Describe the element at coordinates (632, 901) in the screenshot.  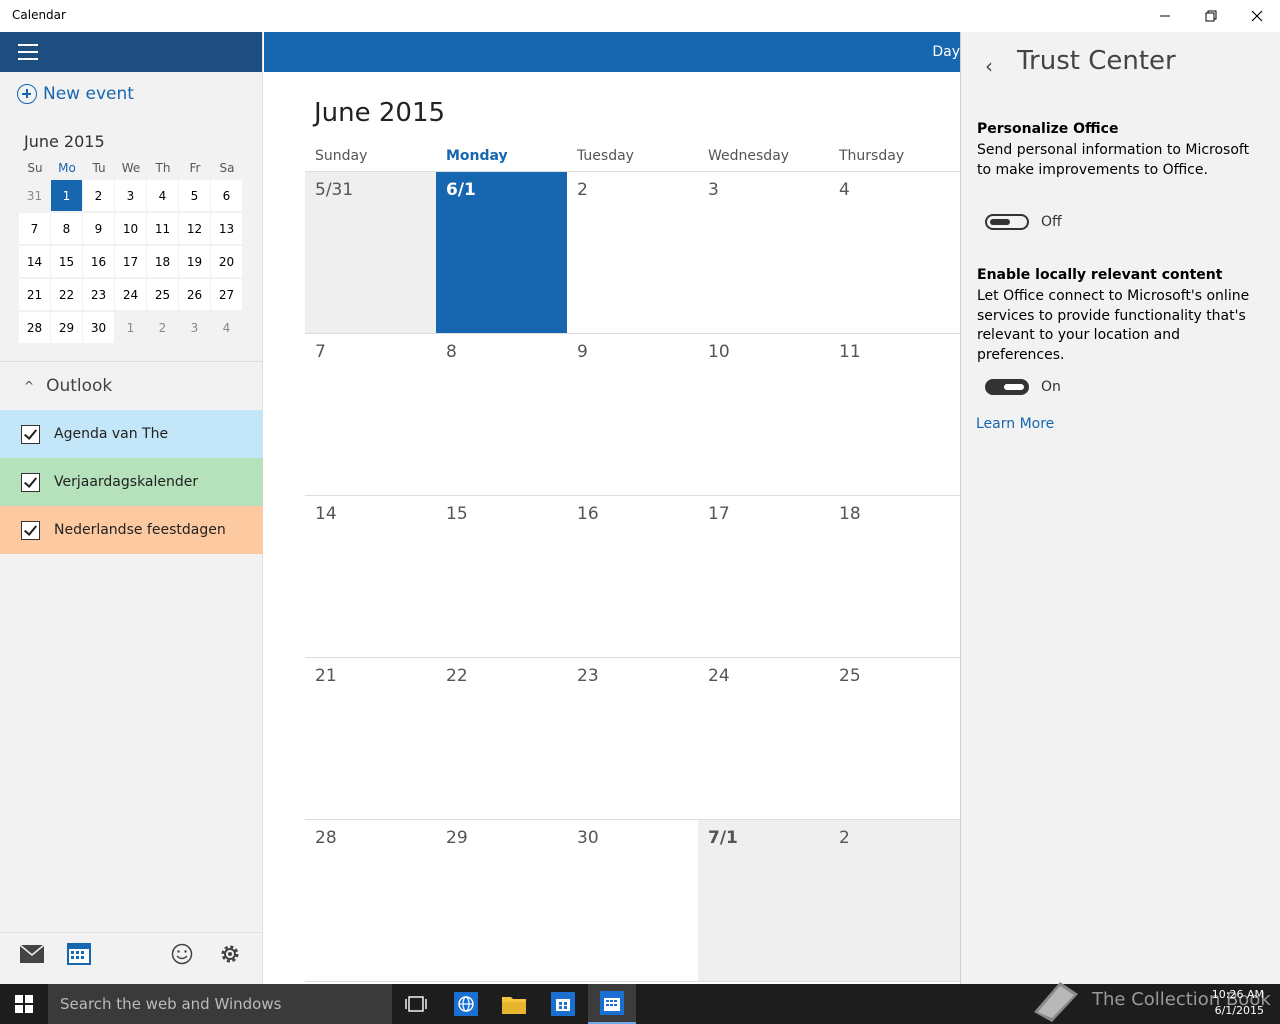
I see `day-cell: 30` at that location.